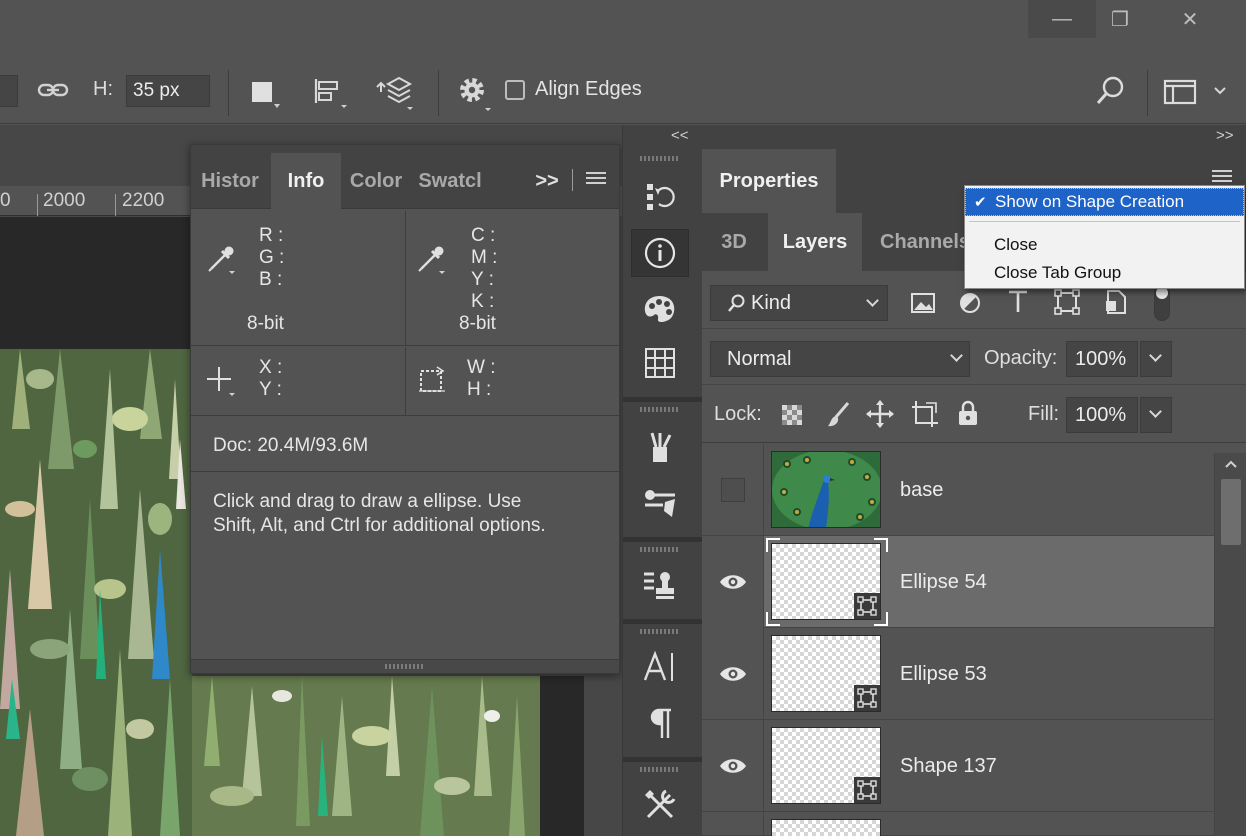 This screenshot has height=836, width=1246. Describe the element at coordinates (734, 242) in the screenshot. I see `tab-3d: 3D` at that location.